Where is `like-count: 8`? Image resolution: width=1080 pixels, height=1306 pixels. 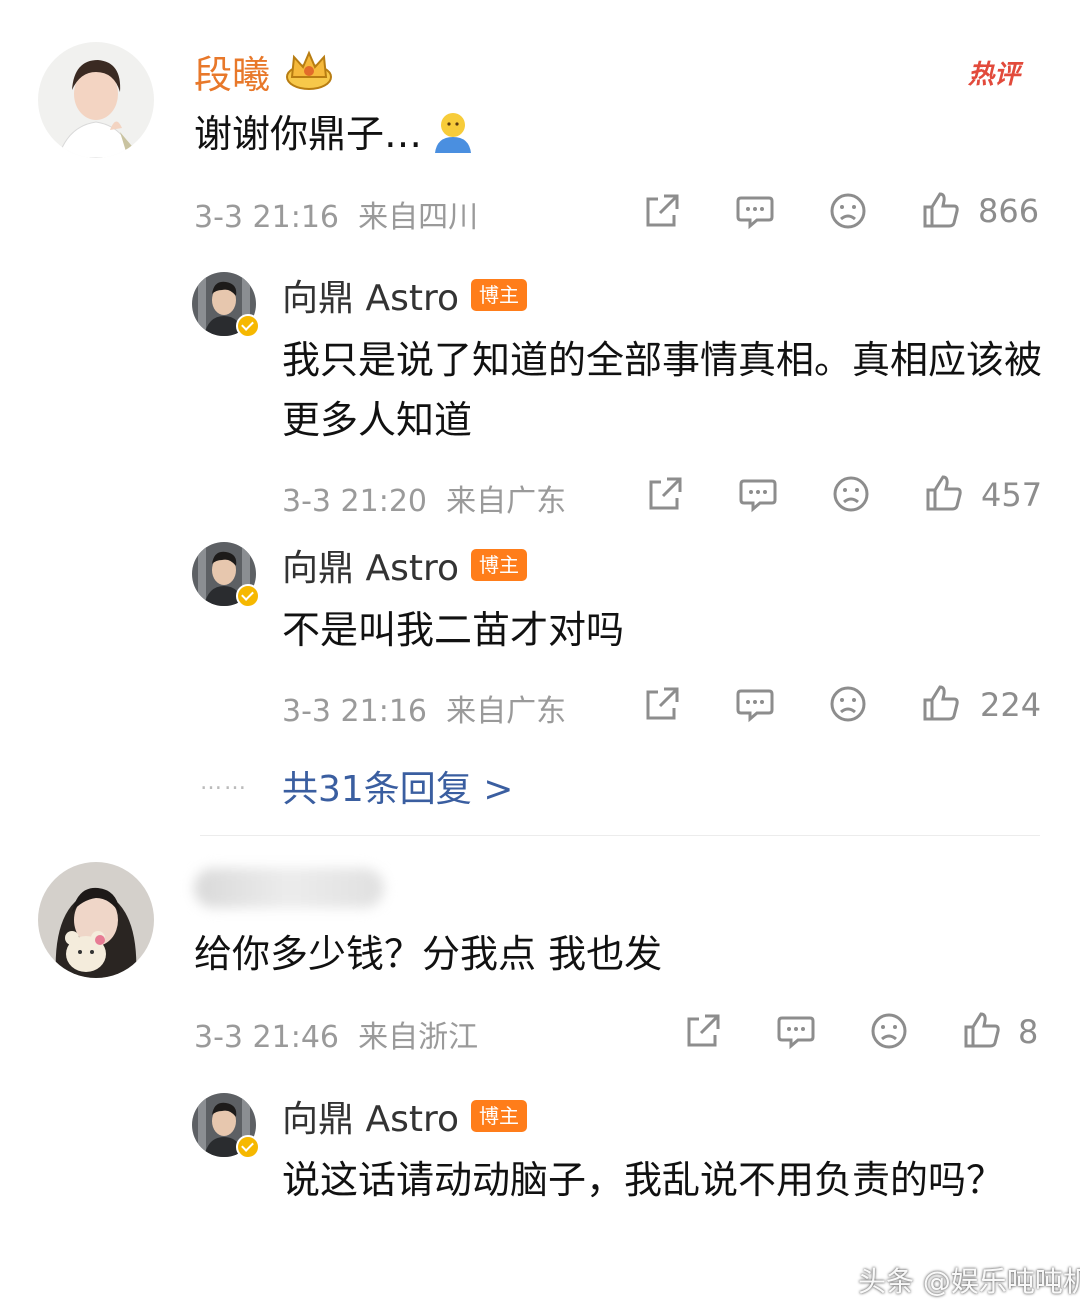 like-count: 8 is located at coordinates (1028, 1032).